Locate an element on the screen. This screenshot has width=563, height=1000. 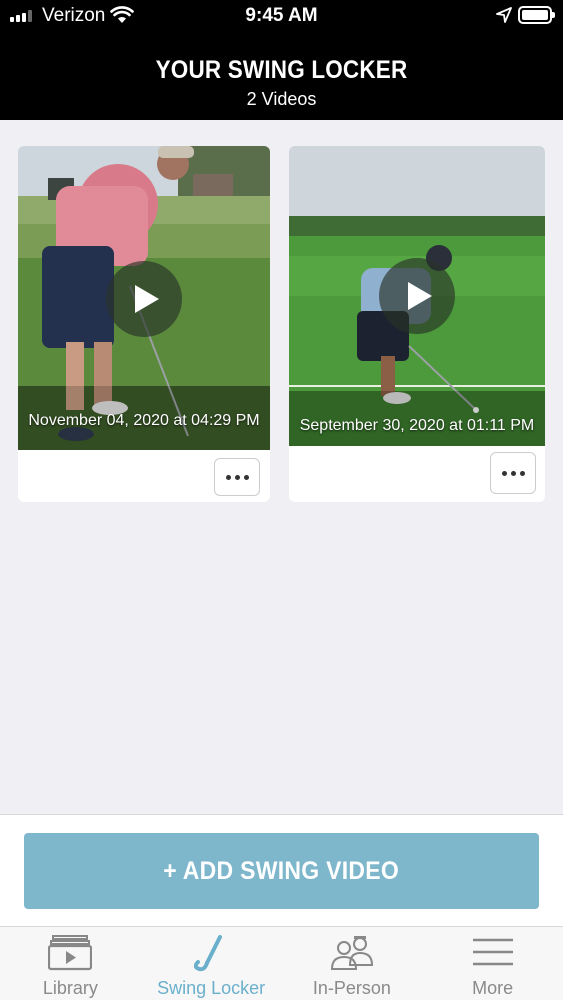
tab-label: In-Person is located at coordinates (351, 988).